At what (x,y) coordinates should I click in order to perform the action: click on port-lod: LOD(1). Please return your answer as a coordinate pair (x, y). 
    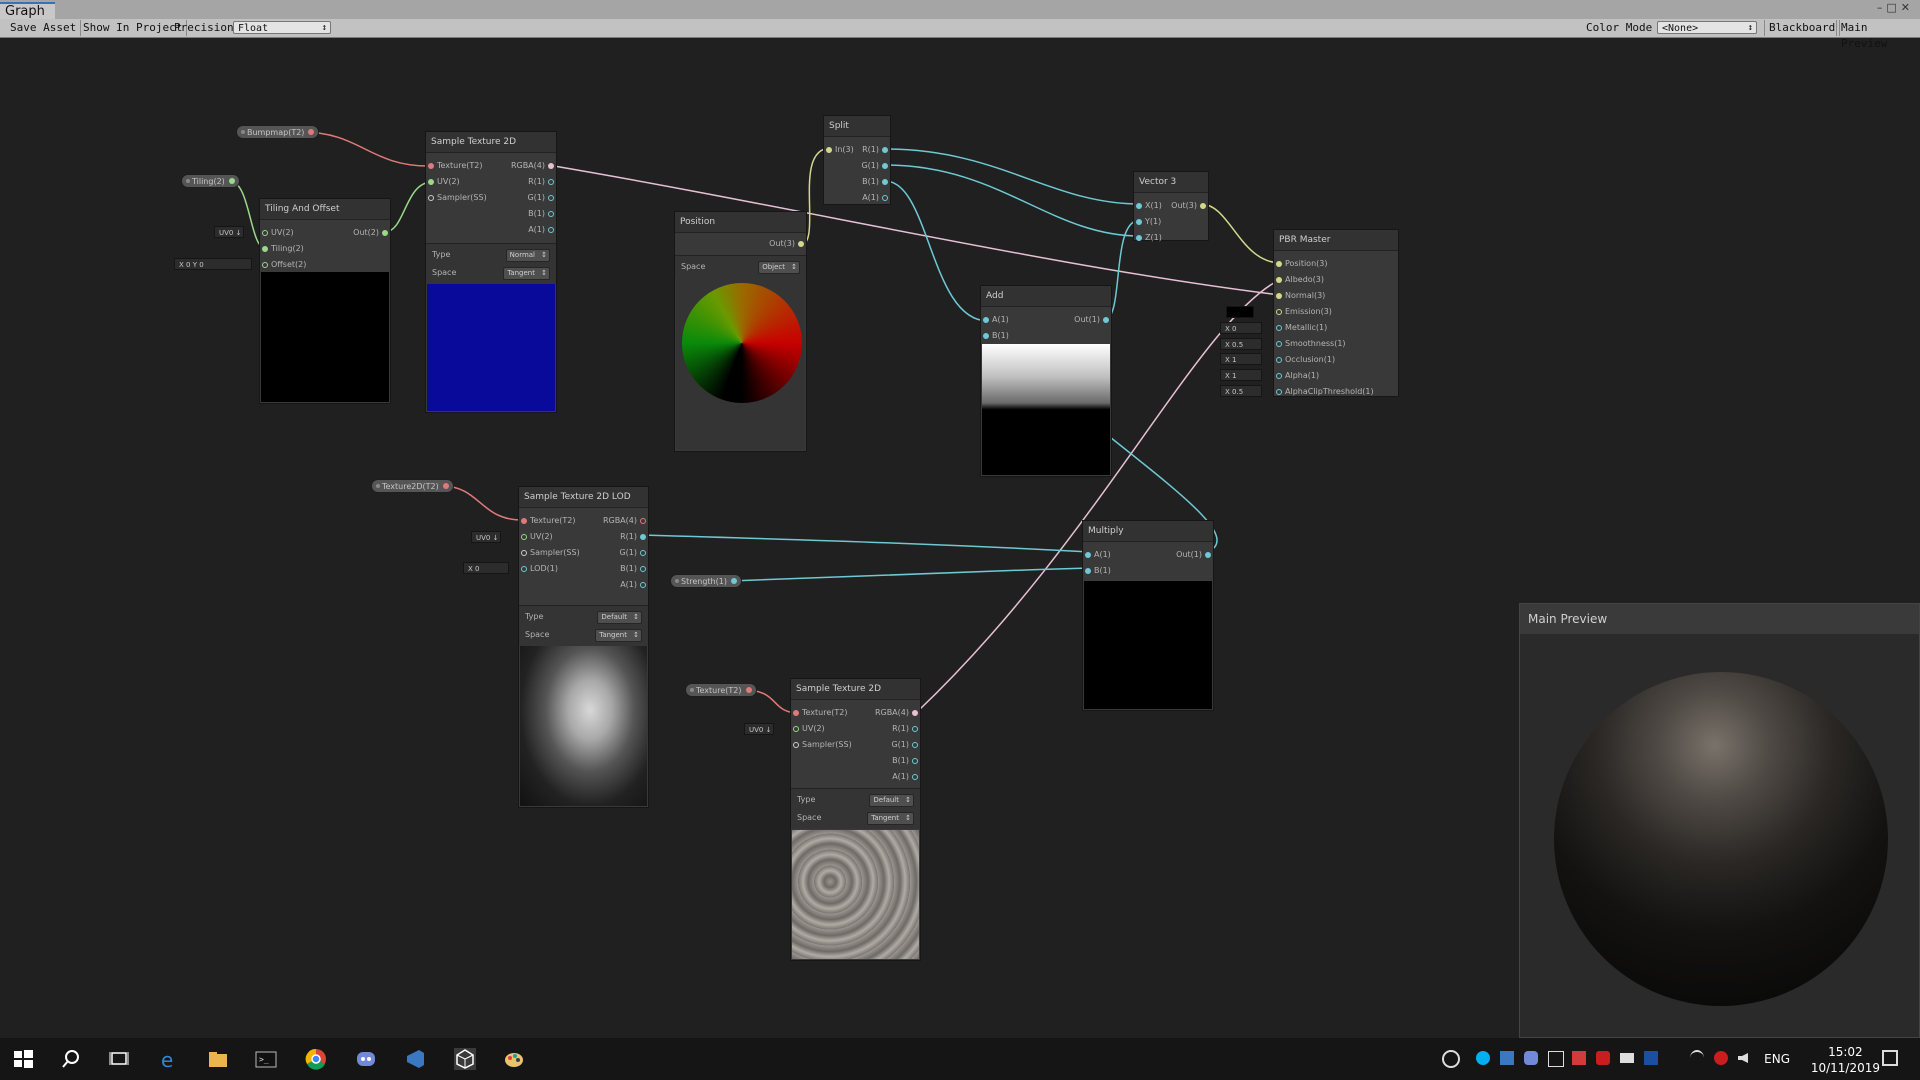
    Looking at the image, I should click on (538, 569).